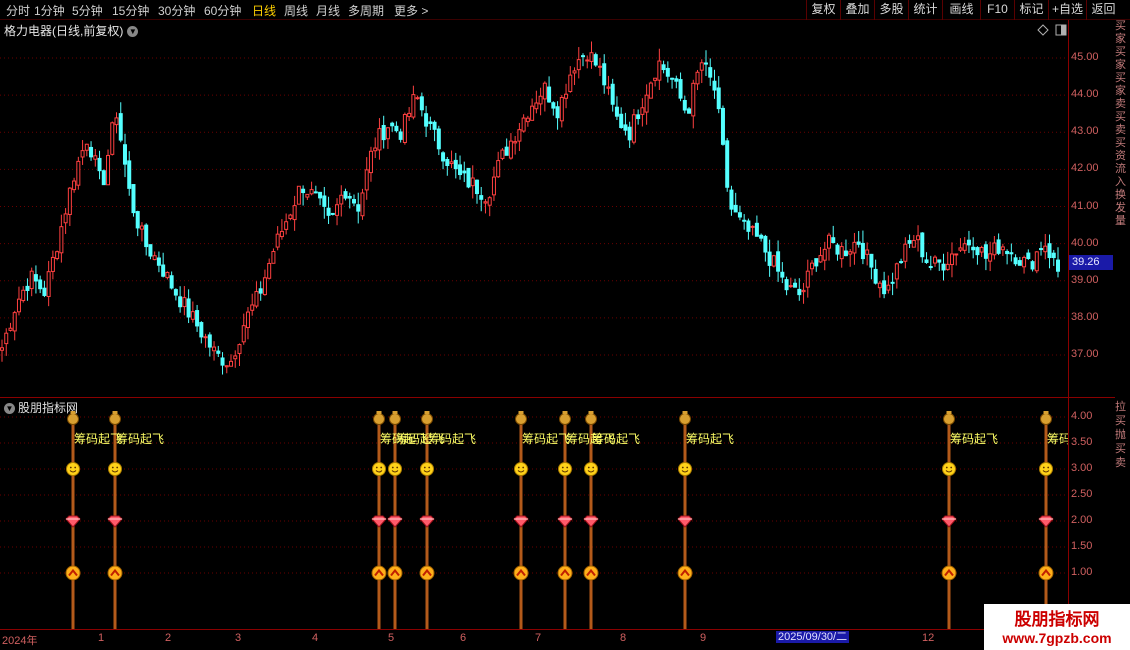 This screenshot has width=1130, height=650. I want to click on price-tick-label: 41.00, so click(1085, 205).